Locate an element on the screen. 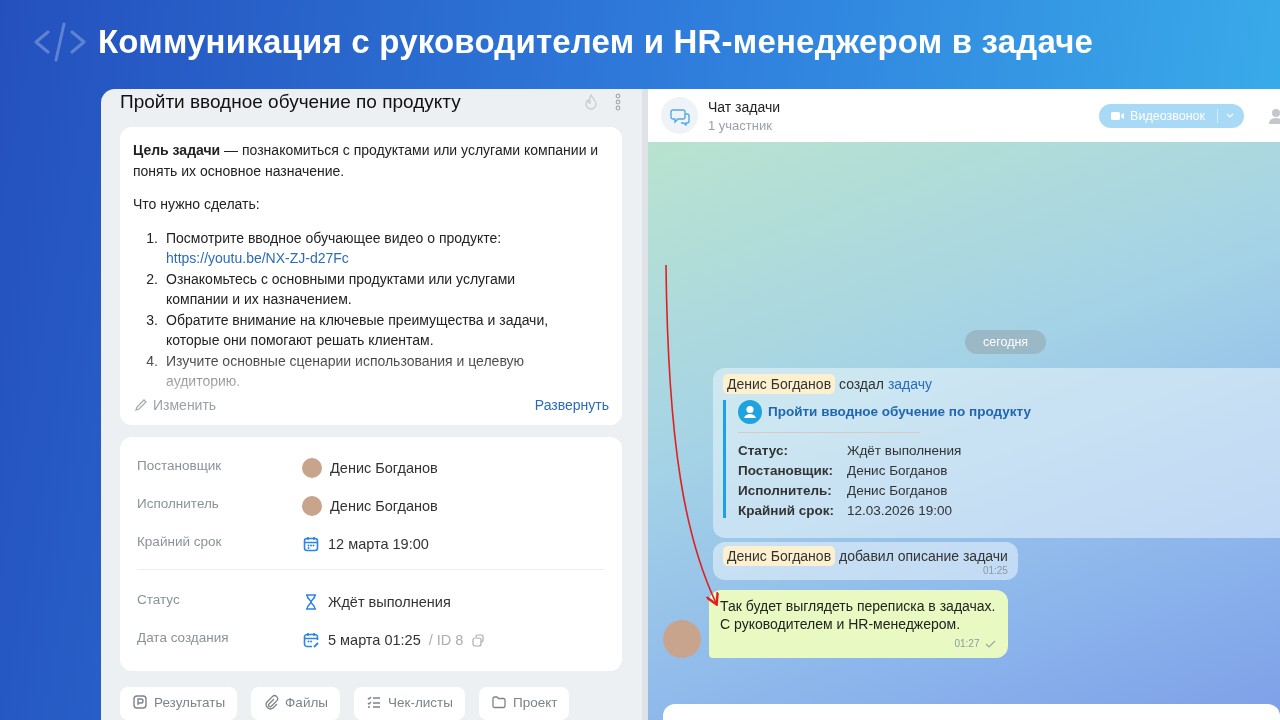  folder-icon is located at coordinates (499, 702).